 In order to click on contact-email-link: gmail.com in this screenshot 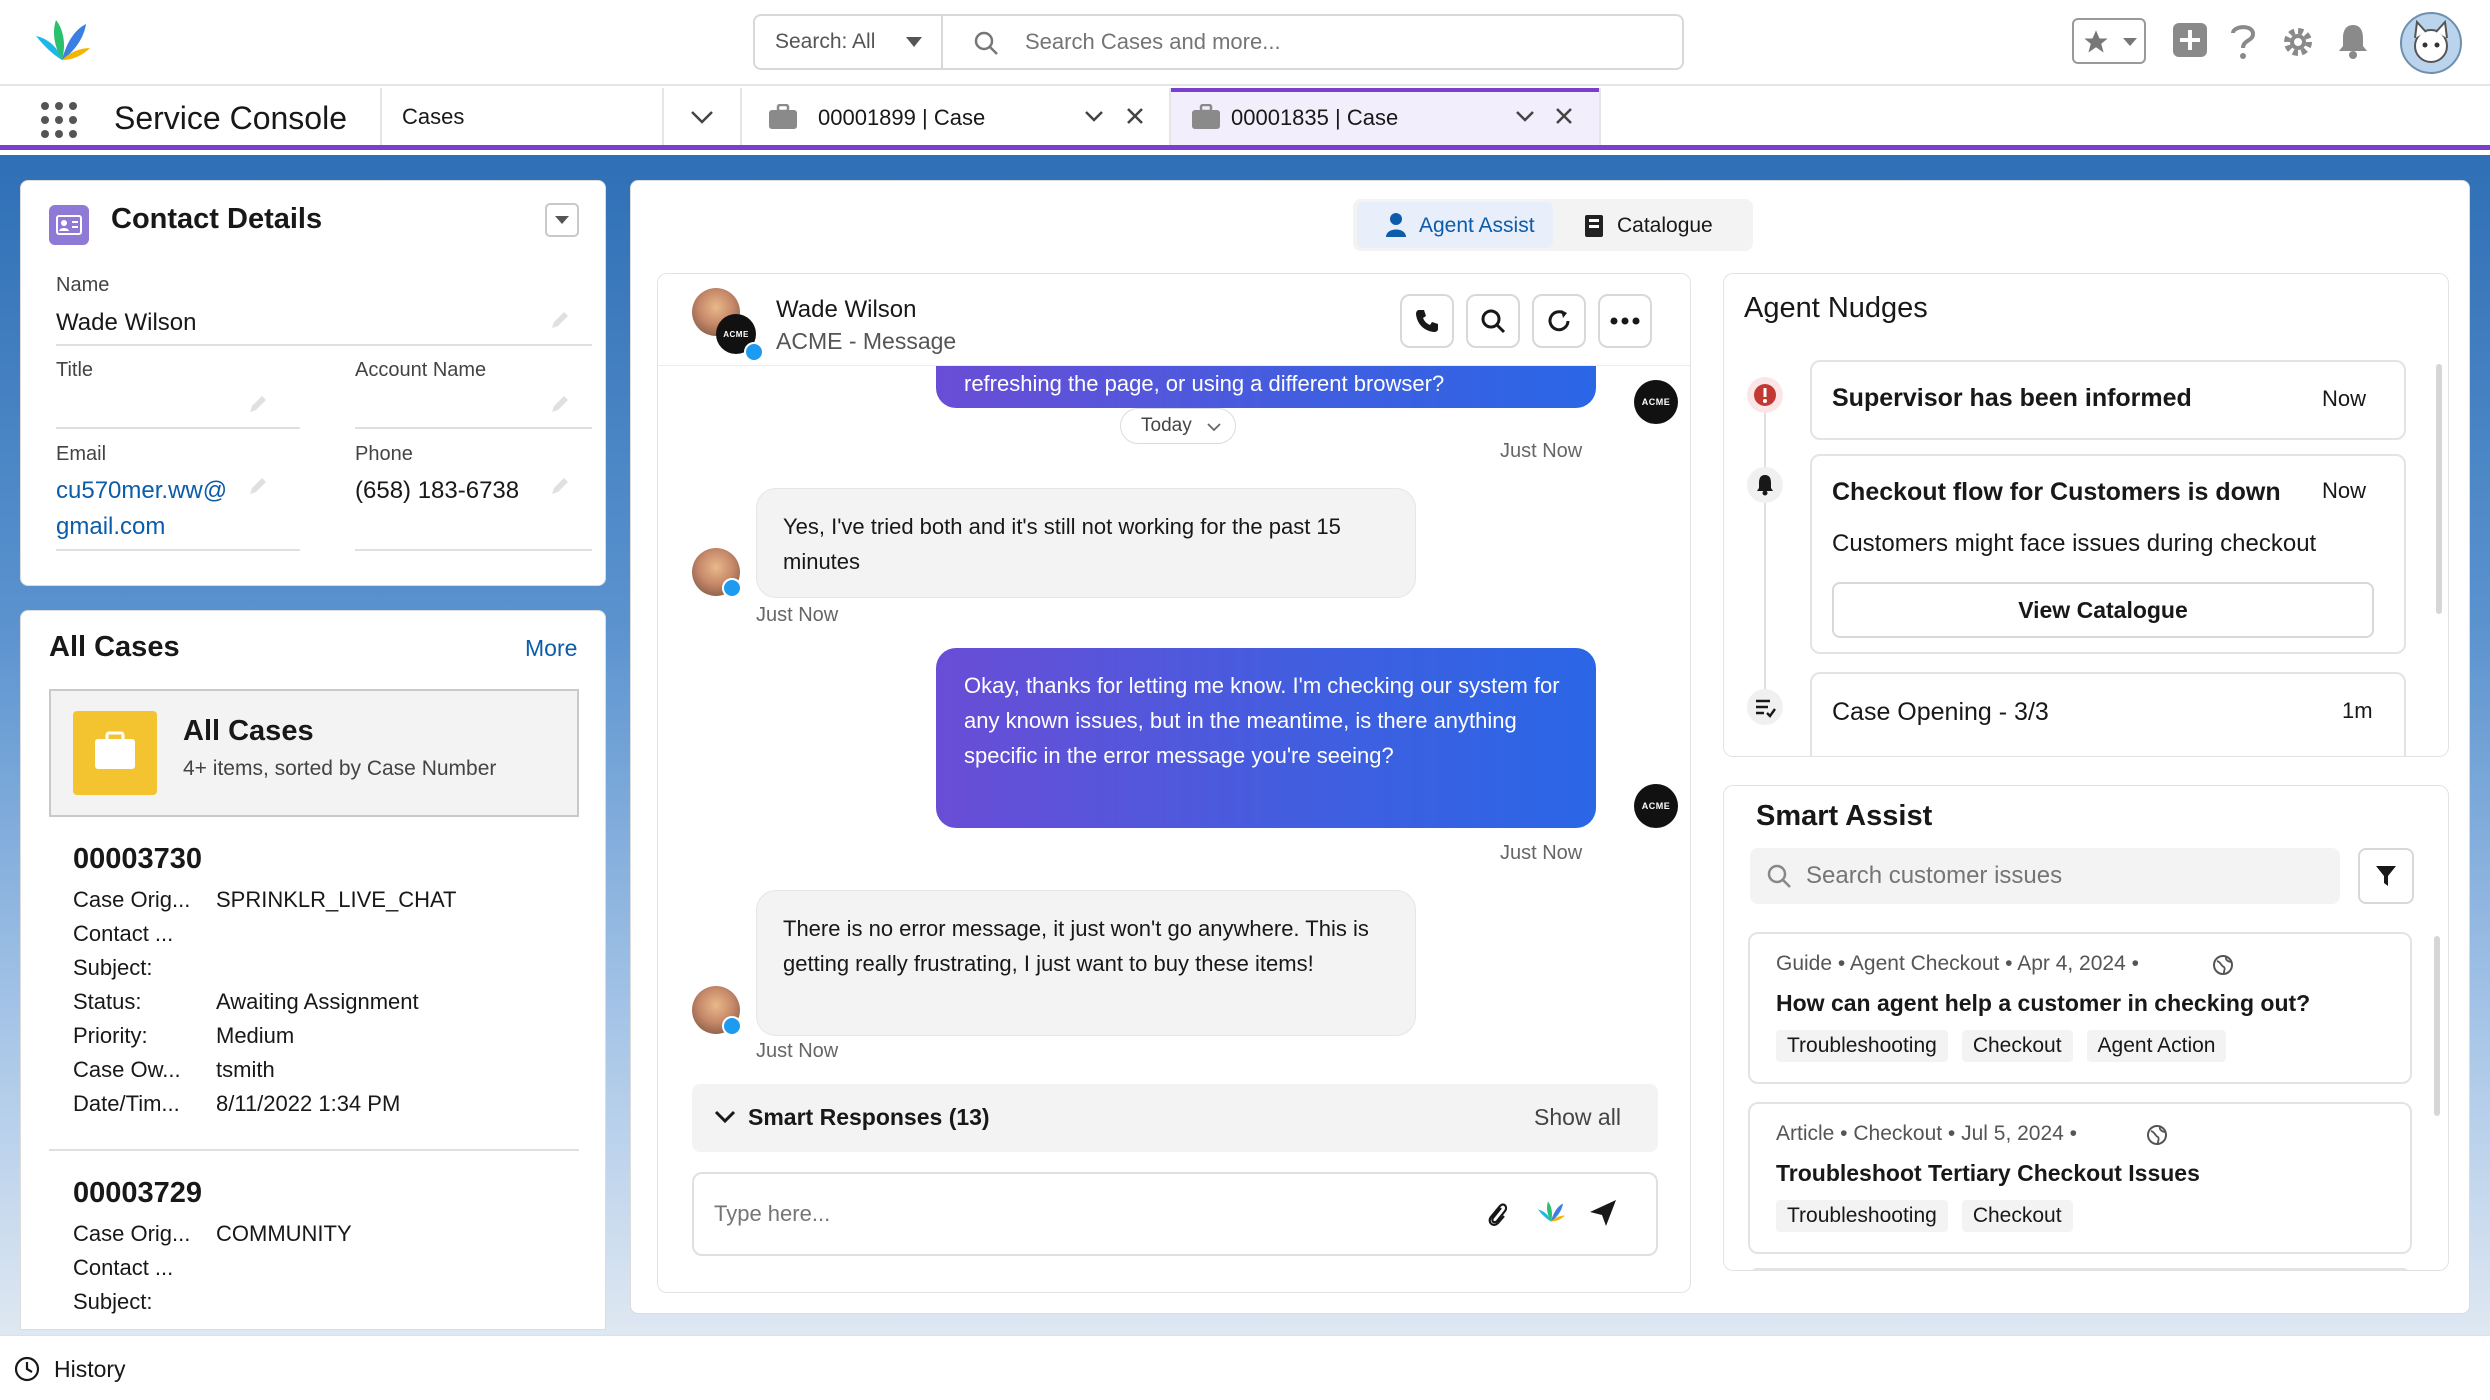, I will do `click(110, 527)`.